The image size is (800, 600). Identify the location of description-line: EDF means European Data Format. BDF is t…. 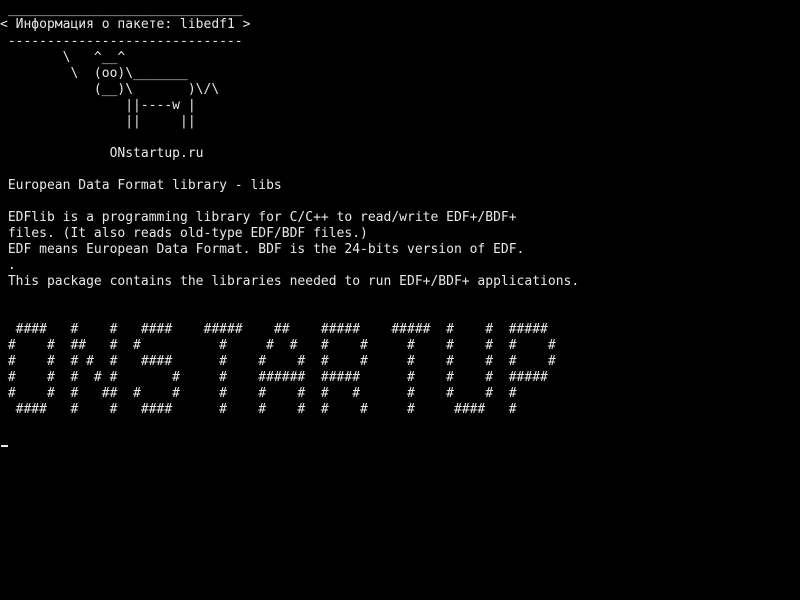
(262, 249).